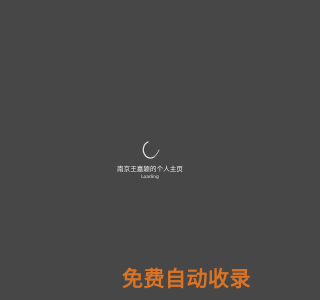 Image resolution: width=320 pixels, height=300 pixels. I want to click on site-title: 南京王嘉颖的个人主页, so click(150, 169).